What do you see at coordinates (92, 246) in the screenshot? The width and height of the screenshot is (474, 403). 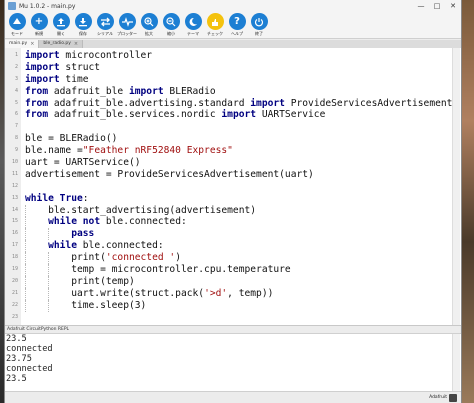 I see `code-text: while ble.connected:` at bounding box center [92, 246].